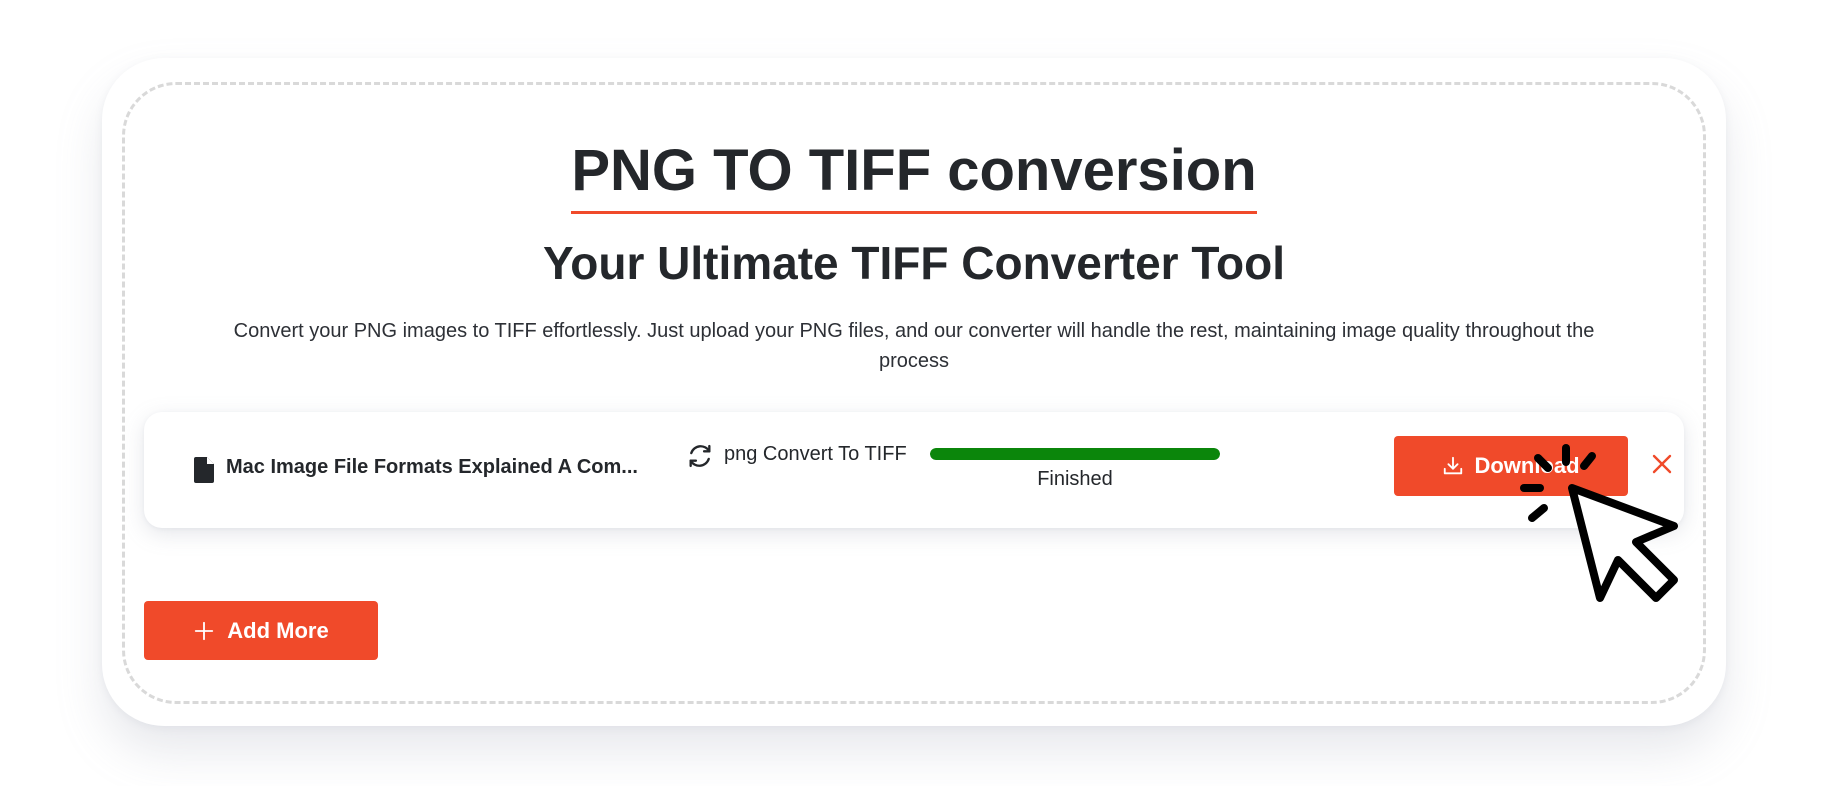 The image size is (1828, 786). What do you see at coordinates (815, 454) in the screenshot?
I see `conversion-label: png Convert To TIFF` at bounding box center [815, 454].